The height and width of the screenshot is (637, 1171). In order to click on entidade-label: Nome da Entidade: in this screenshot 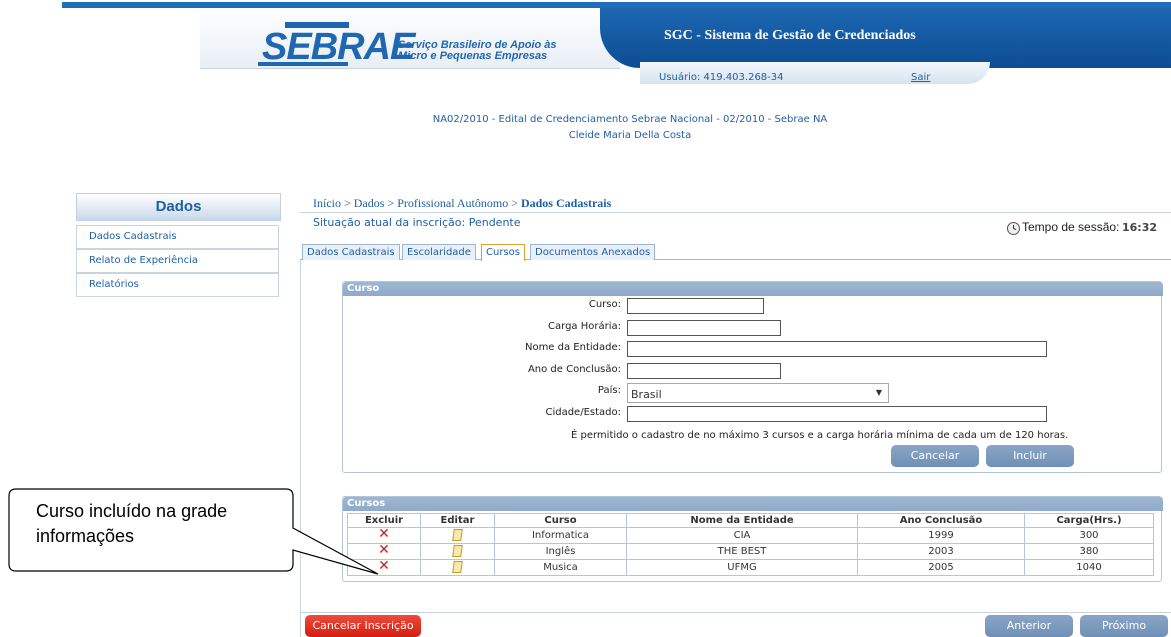, I will do `click(572, 347)`.